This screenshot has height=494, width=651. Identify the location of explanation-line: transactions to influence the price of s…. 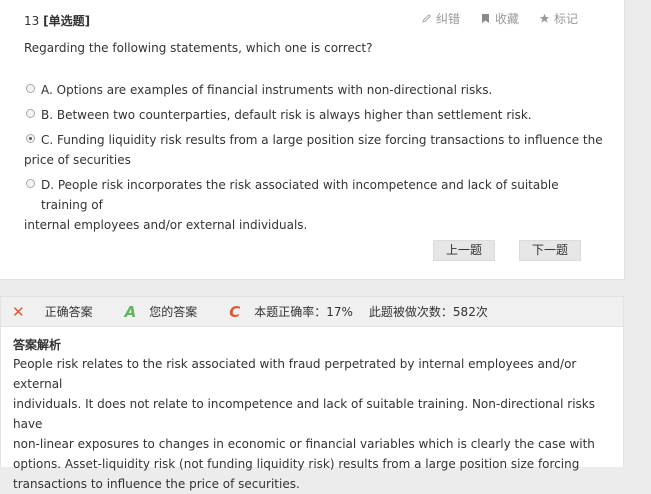
(156, 484).